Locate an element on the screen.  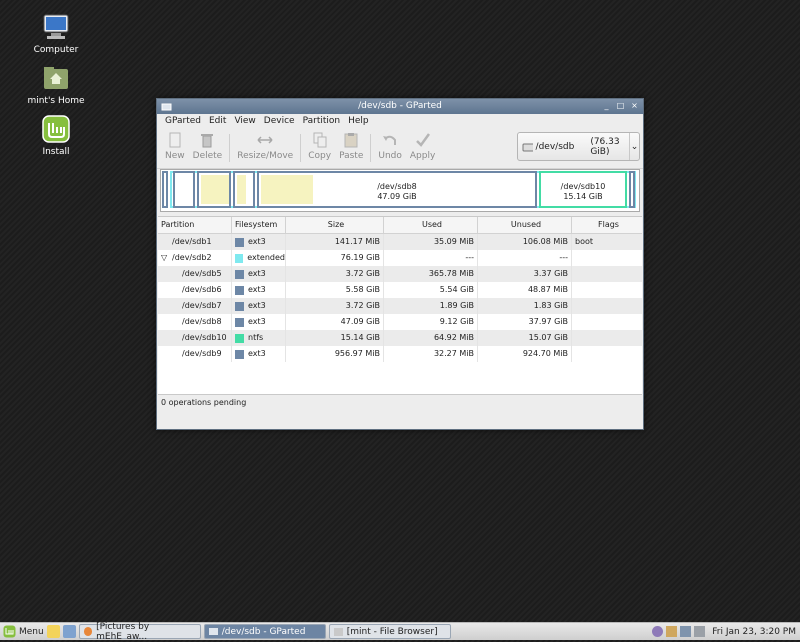
cell-used: 5.54 GiB is located at coordinates (431, 290).